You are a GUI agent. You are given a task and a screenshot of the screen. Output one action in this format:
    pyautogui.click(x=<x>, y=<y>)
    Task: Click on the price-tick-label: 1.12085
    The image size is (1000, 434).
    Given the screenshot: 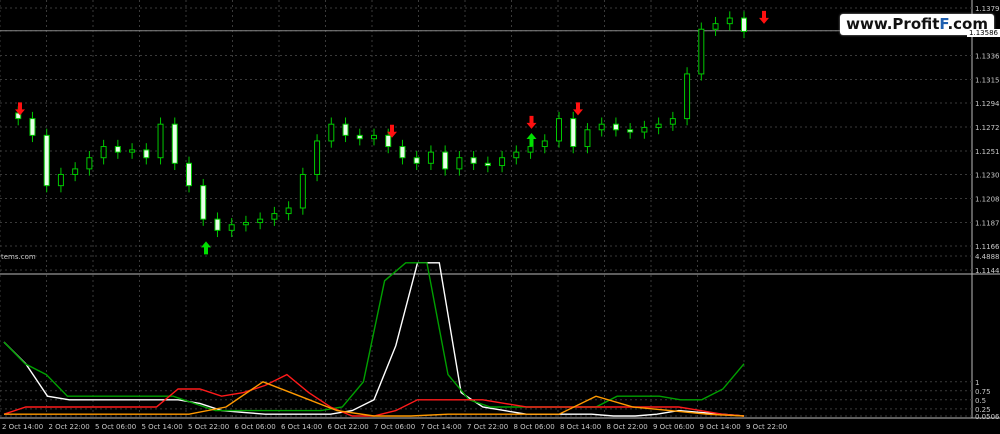 What is the action you would take?
    pyautogui.click(x=987, y=199)
    